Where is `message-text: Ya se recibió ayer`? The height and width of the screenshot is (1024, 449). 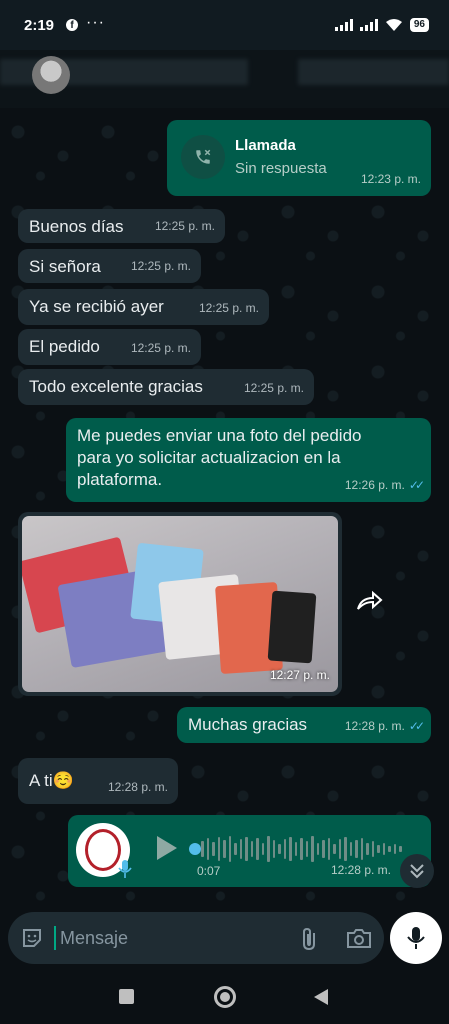
message-text: Ya se recibió ayer is located at coordinates (96, 306).